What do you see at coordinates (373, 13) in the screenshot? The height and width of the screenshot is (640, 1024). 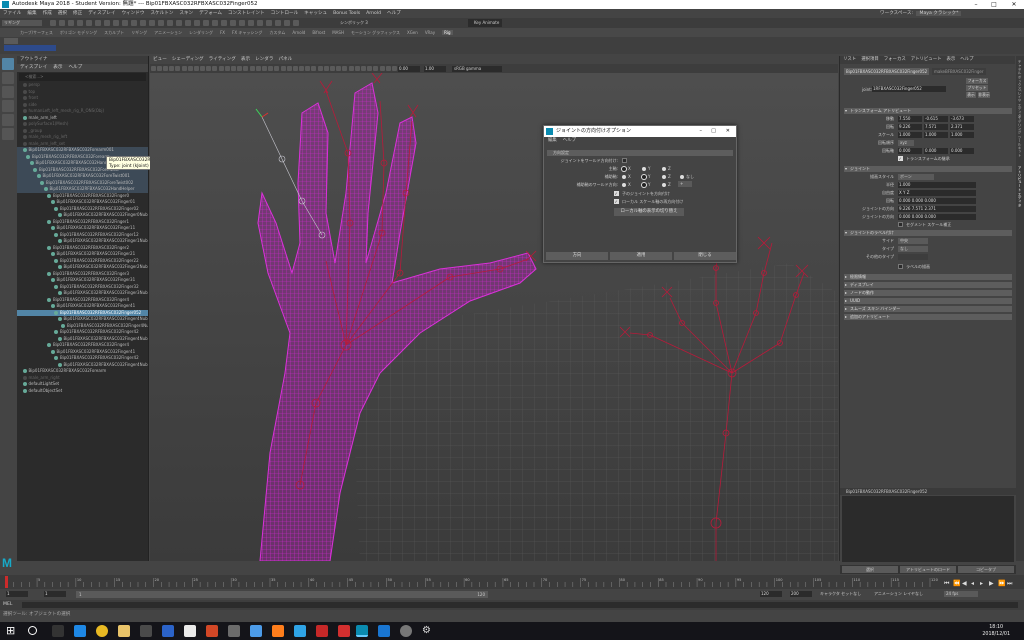 I see `menu-item: Arnold` at bounding box center [373, 13].